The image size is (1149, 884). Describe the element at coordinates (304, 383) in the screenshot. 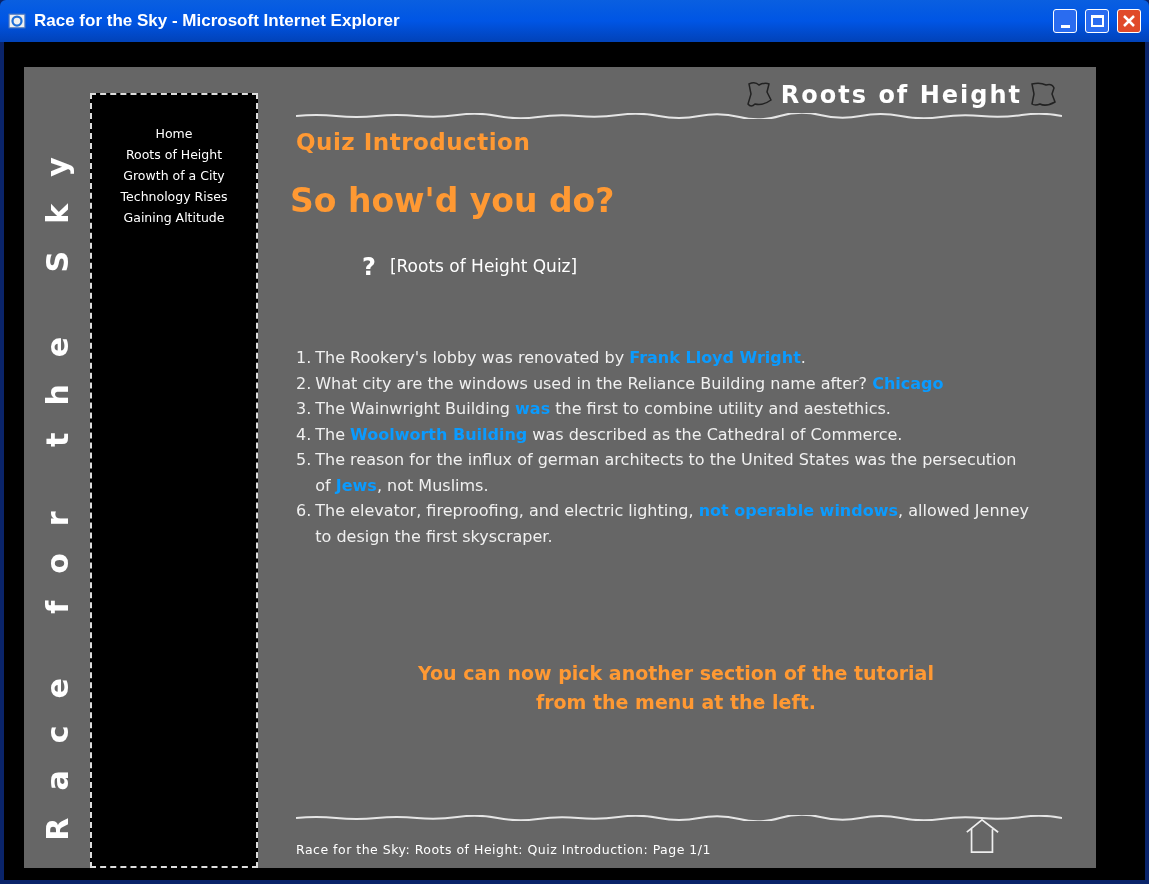

I see `list-number: 2.` at that location.